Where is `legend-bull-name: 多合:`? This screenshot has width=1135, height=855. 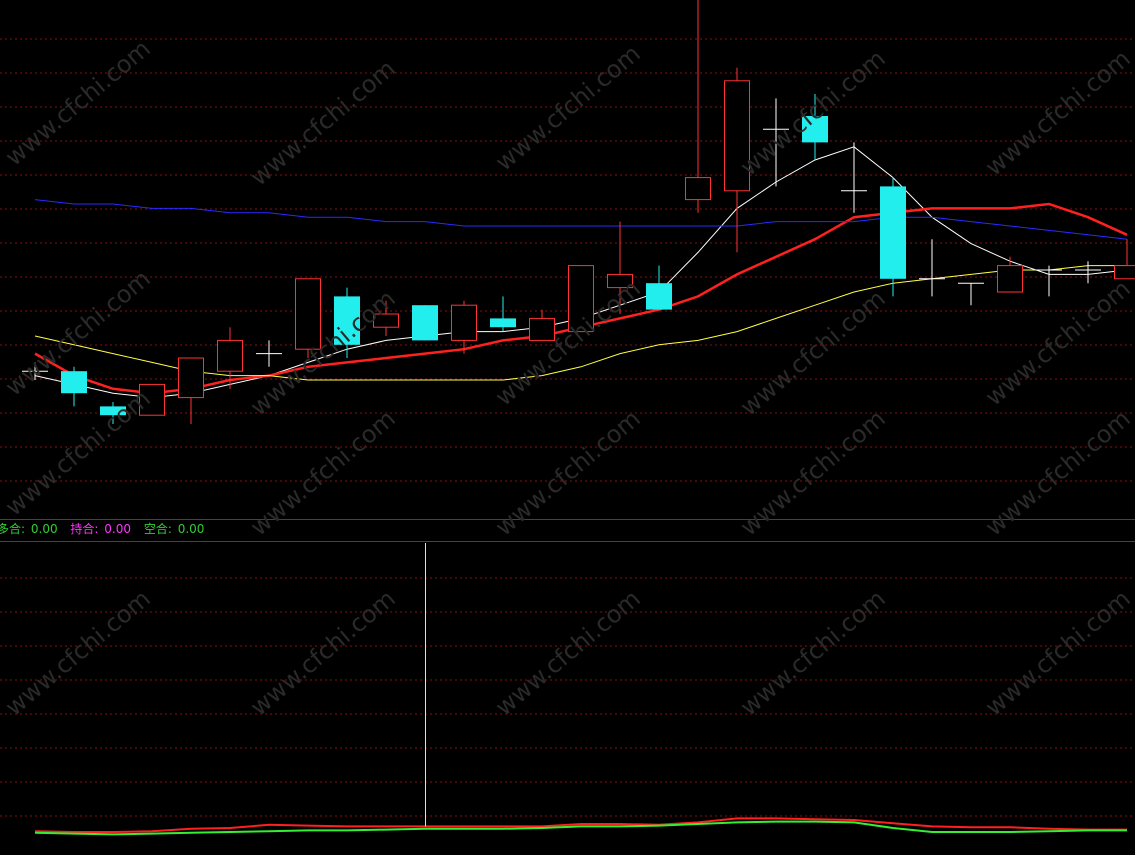 legend-bull-name: 多合: is located at coordinates (13, 529).